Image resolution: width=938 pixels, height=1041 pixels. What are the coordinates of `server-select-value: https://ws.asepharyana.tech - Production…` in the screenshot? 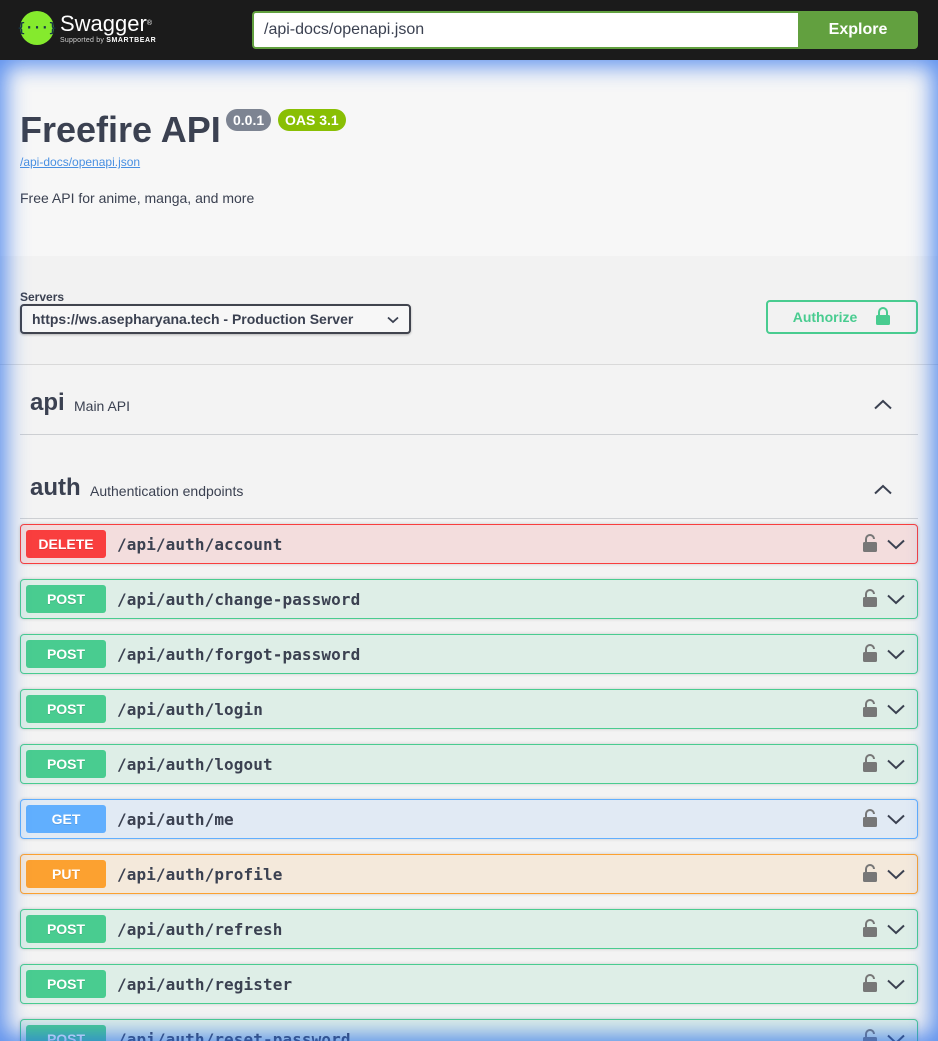 It's located at (193, 319).